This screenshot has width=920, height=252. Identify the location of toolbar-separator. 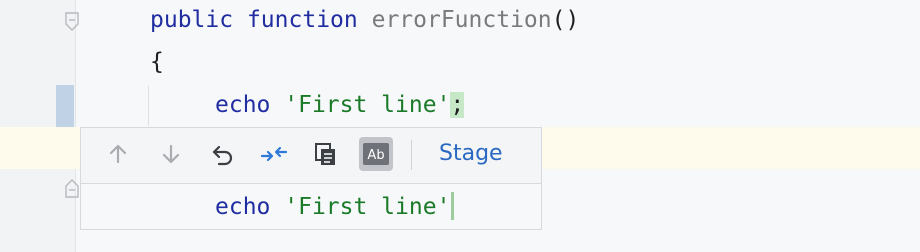
(411, 155).